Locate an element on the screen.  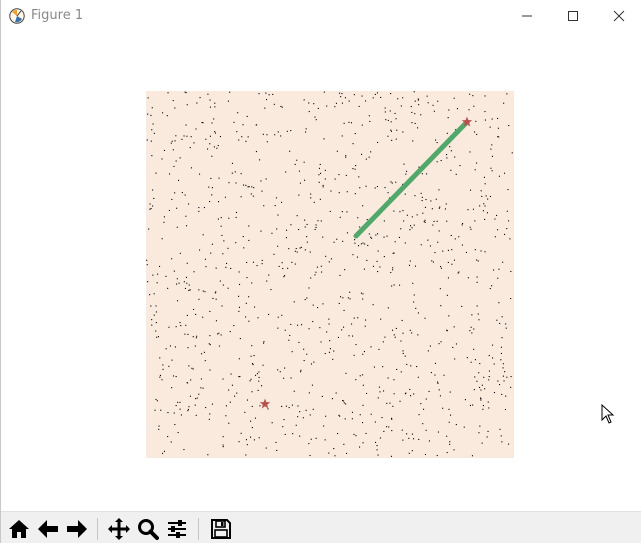
save-button is located at coordinates (221, 529).